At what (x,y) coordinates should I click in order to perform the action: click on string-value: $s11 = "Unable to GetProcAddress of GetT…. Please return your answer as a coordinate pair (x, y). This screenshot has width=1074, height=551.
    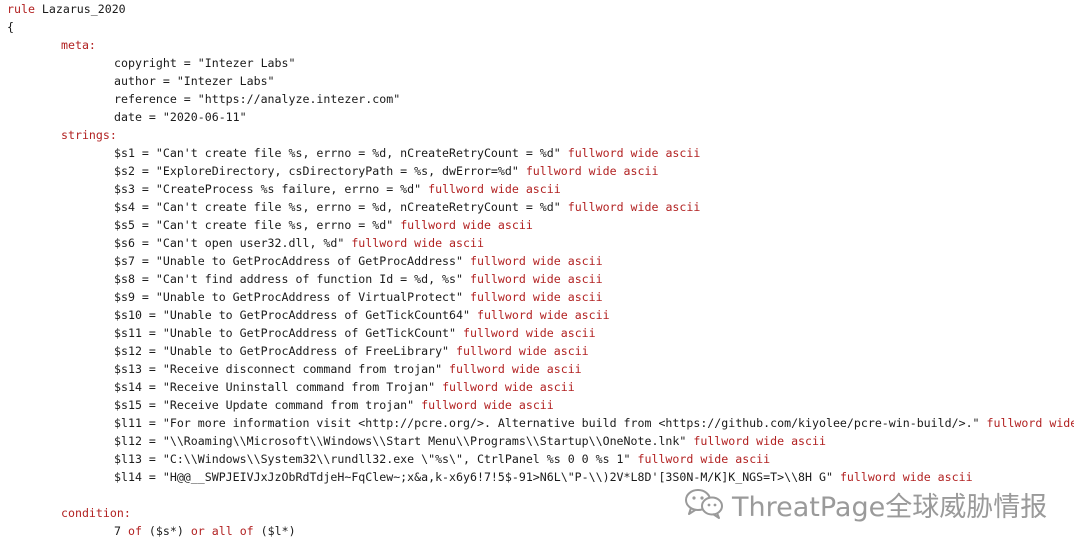
    Looking at the image, I should click on (285, 333).